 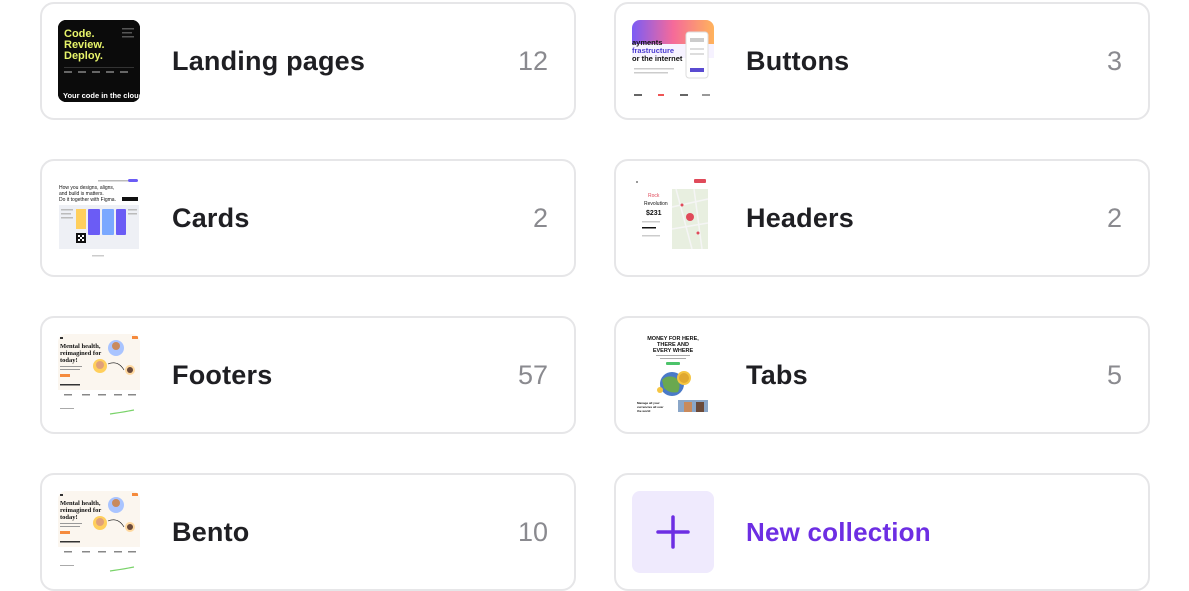 I want to click on thumb-text: Rock, so click(x=654, y=196).